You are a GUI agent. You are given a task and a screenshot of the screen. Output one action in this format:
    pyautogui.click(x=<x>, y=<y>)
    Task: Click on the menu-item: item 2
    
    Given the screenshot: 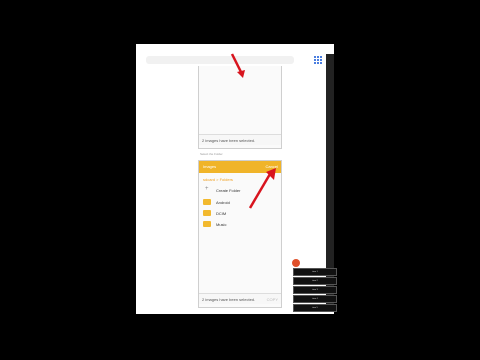 What is the action you would take?
    pyautogui.click(x=315, y=281)
    